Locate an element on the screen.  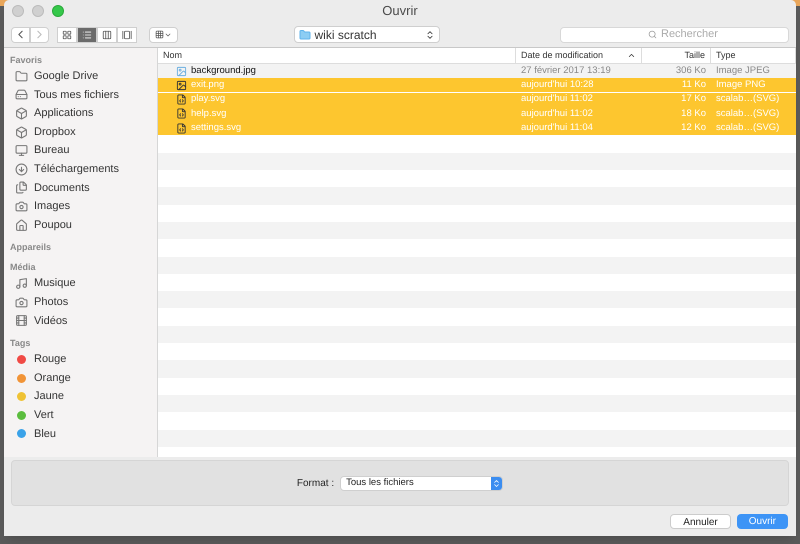
back-button is located at coordinates (20, 34).